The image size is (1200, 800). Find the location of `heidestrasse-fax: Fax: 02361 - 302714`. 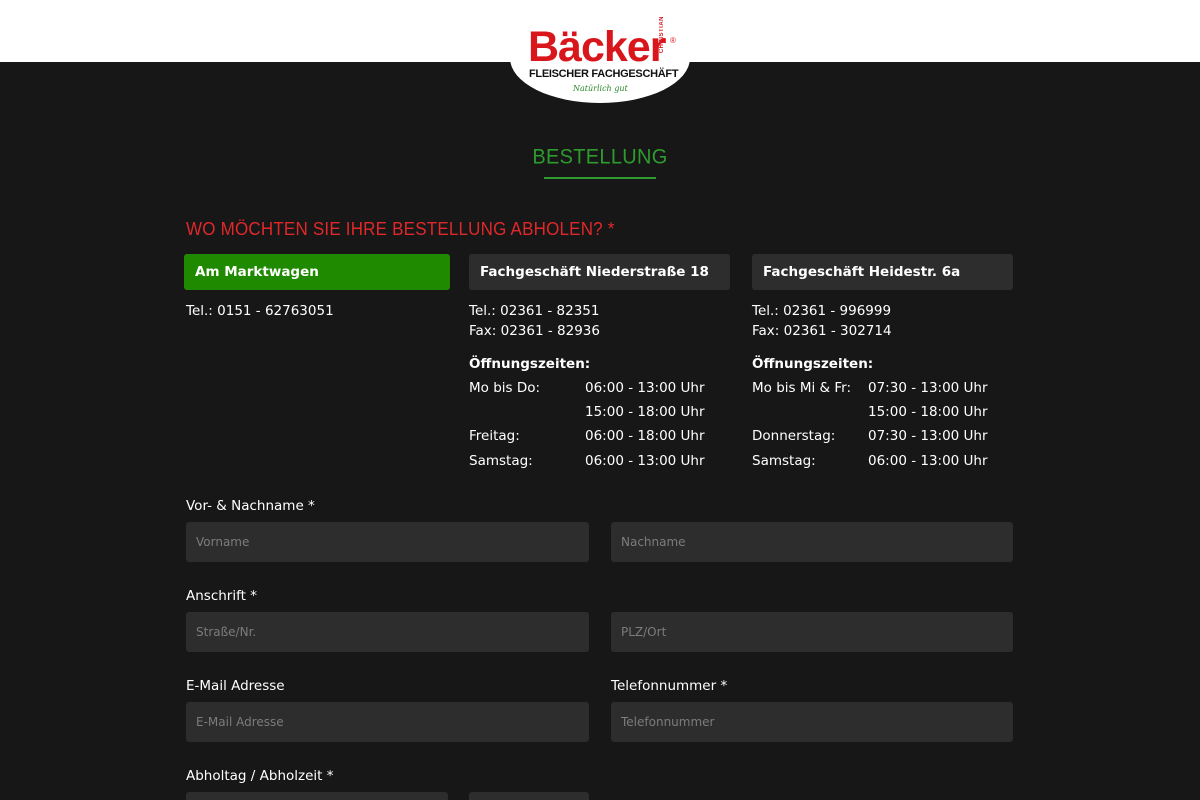

heidestrasse-fax: Fax: 02361 - 302714 is located at coordinates (822, 331).